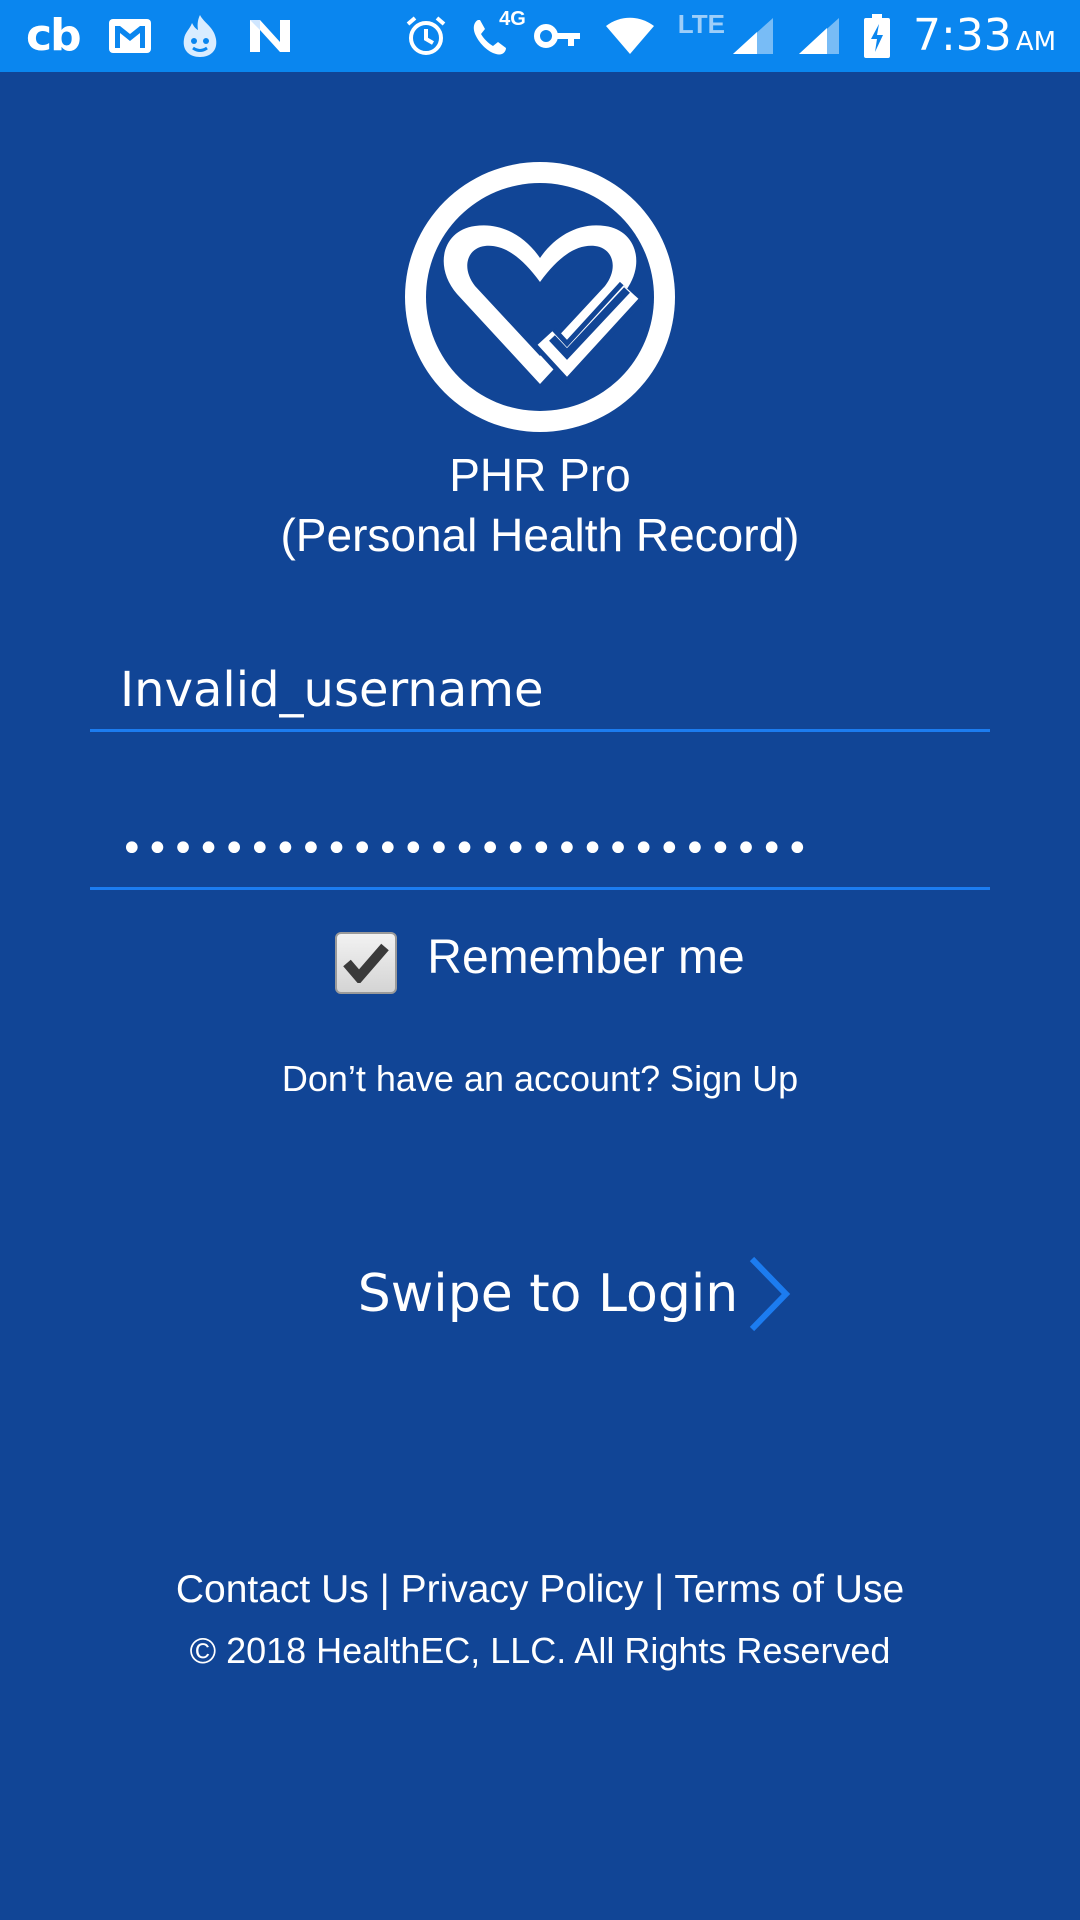 The height and width of the screenshot is (1920, 1080). I want to click on contact-us-link: Contact Us, so click(272, 1589).